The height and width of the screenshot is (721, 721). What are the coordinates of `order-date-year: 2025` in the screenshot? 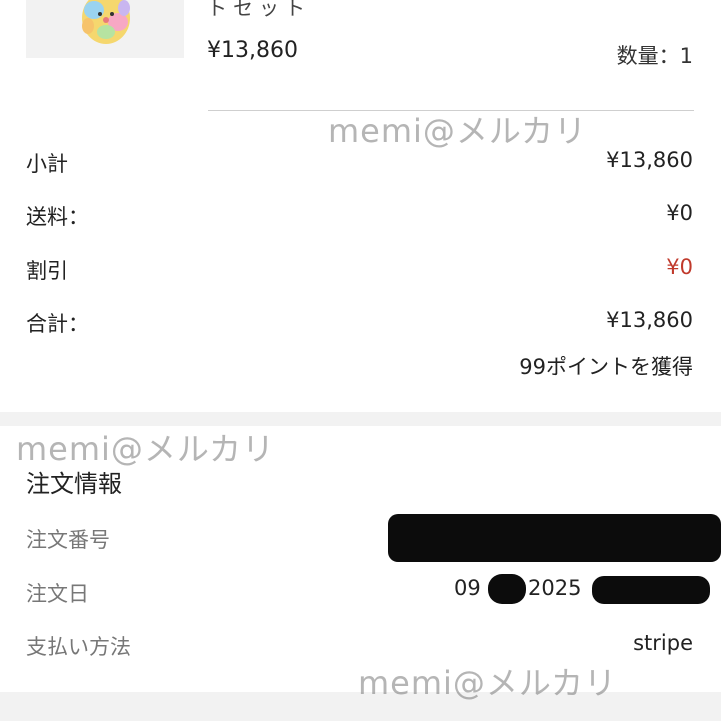 It's located at (555, 588).